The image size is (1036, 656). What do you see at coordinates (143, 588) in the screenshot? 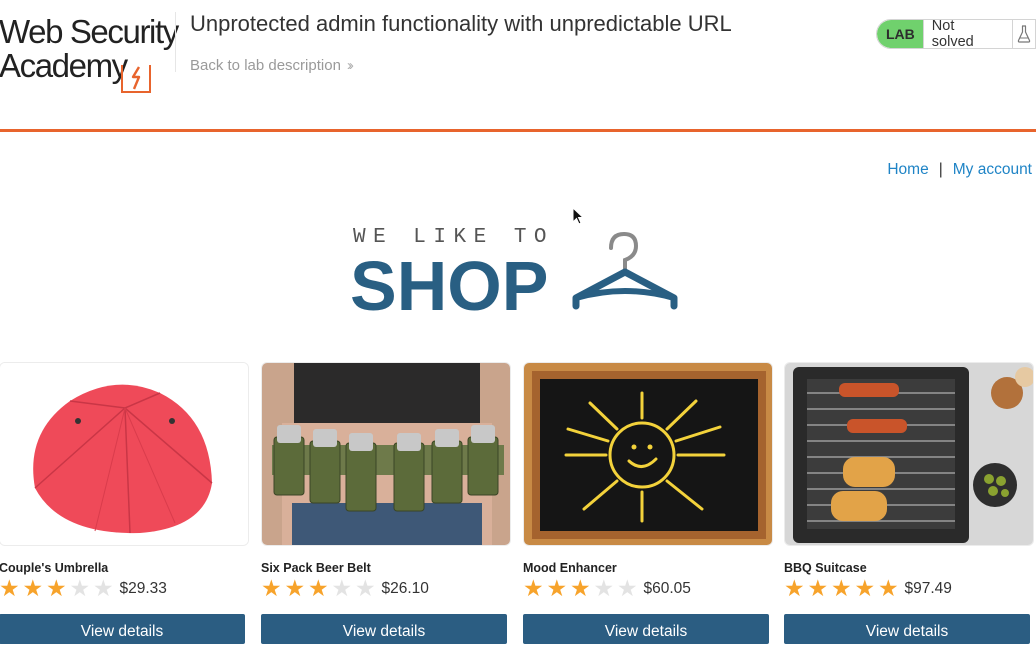
I see `product-price: $29.33` at bounding box center [143, 588].